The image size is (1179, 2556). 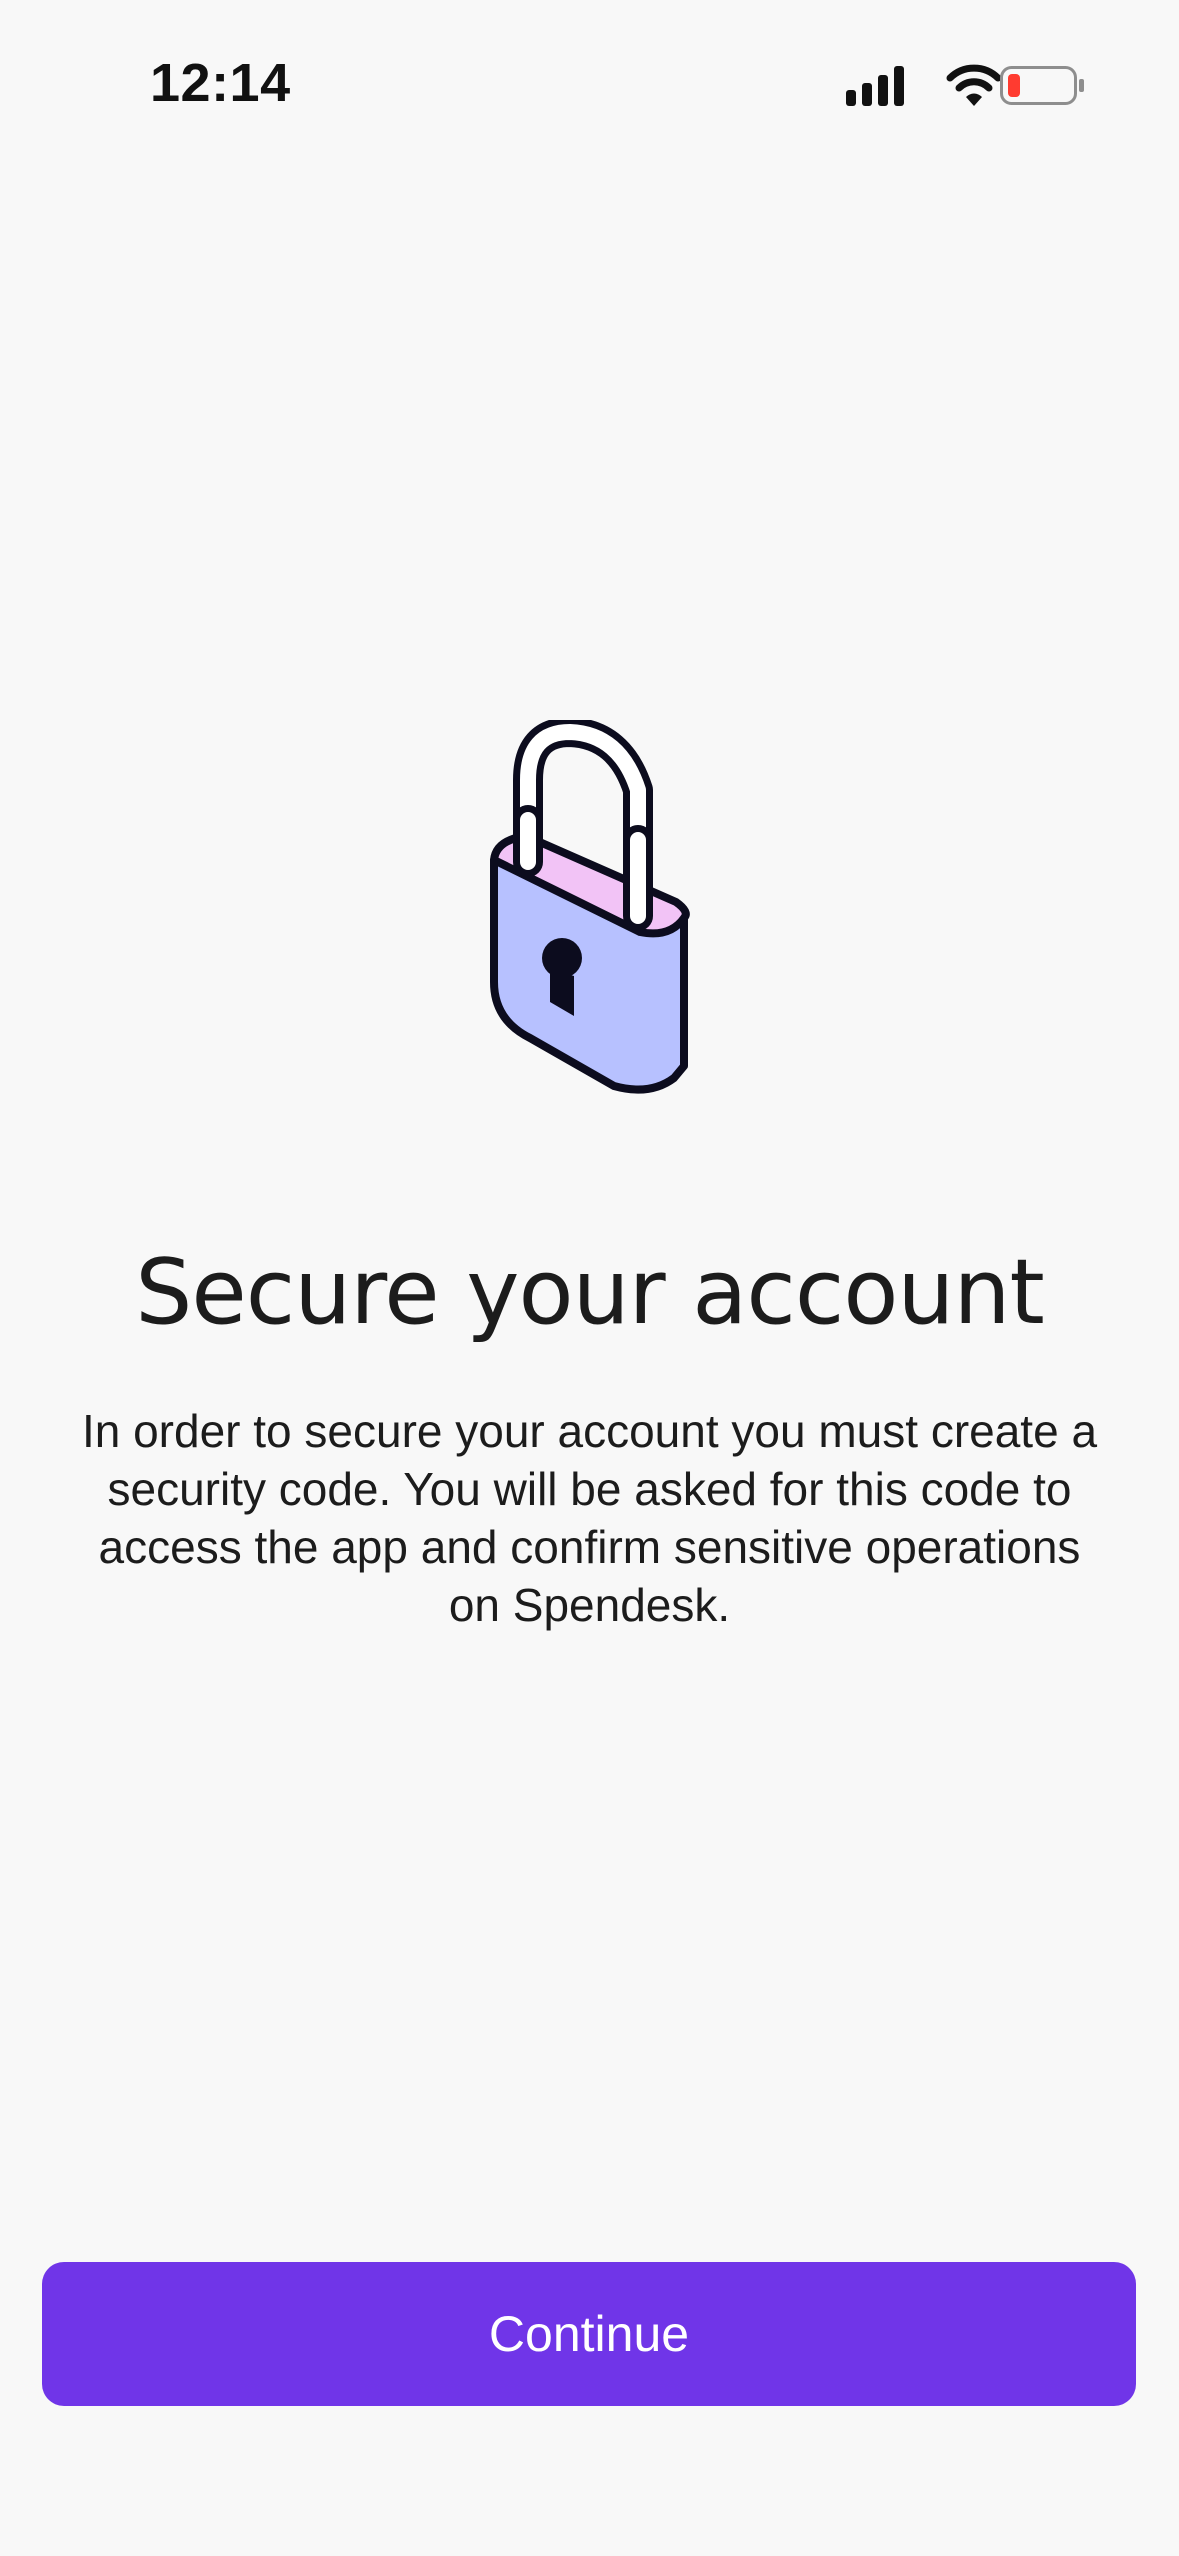 I want to click on status-time: 12:14, so click(x=220, y=83).